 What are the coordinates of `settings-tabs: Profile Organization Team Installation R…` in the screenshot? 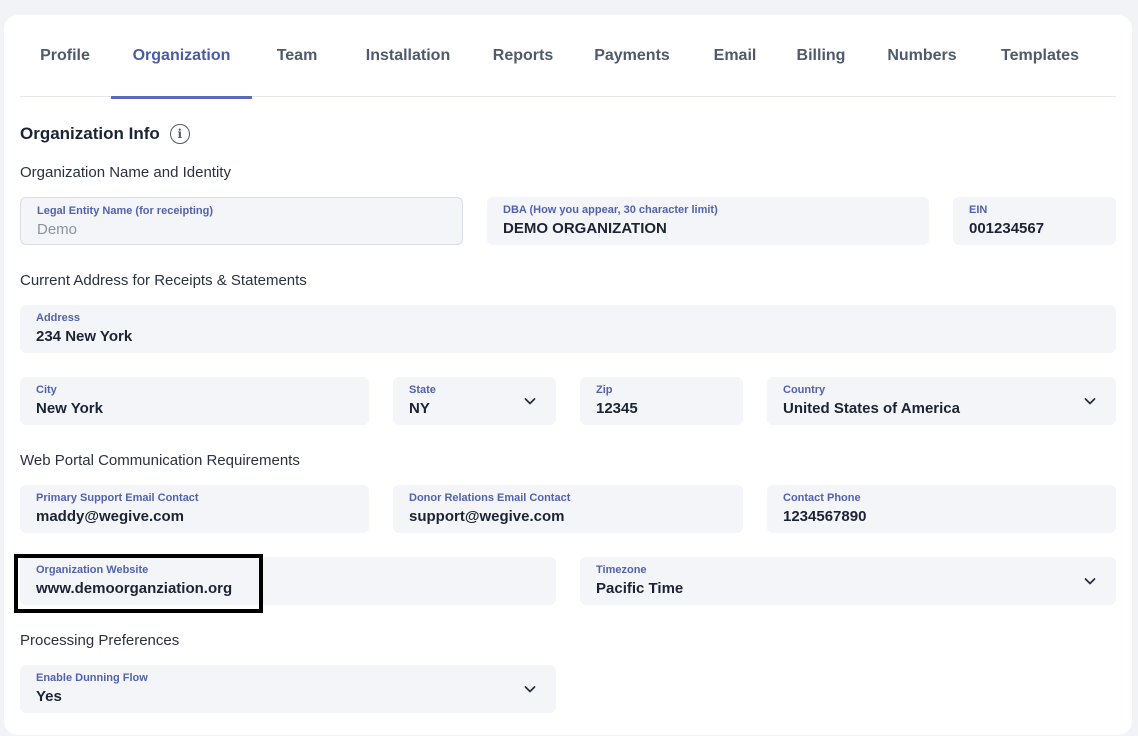 It's located at (568, 57).